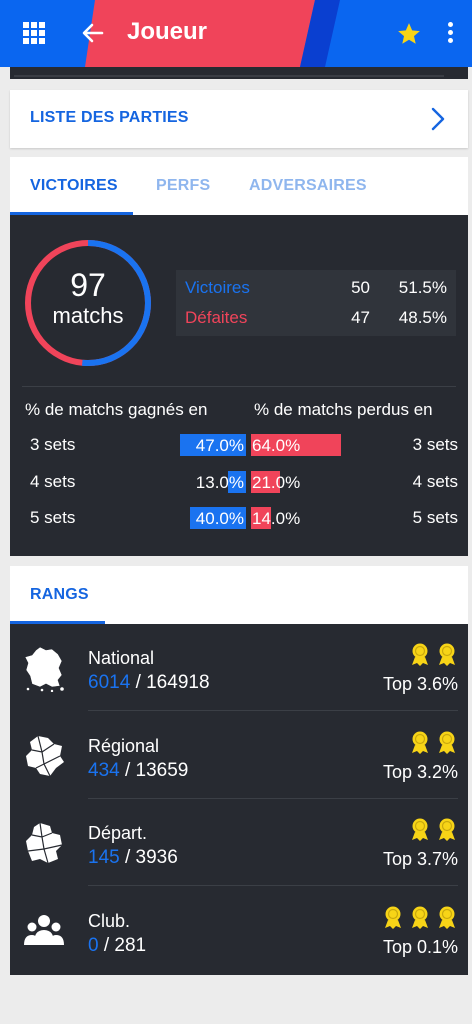 Image resolution: width=472 pixels, height=1024 pixels. What do you see at coordinates (219, 518) in the screenshot?
I see `won-pct: 40.0%` at bounding box center [219, 518].